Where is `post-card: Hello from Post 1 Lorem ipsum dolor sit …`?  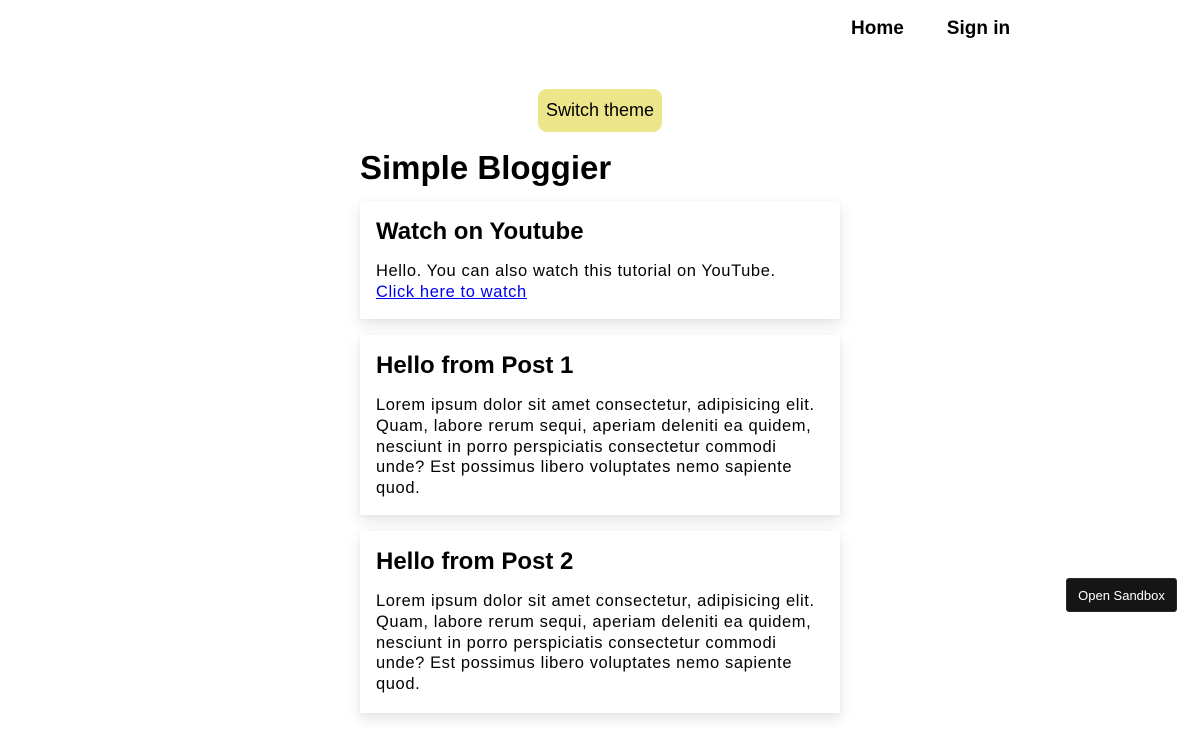
post-card: Hello from Post 1 Lorem ipsum dolor sit … is located at coordinates (600, 425).